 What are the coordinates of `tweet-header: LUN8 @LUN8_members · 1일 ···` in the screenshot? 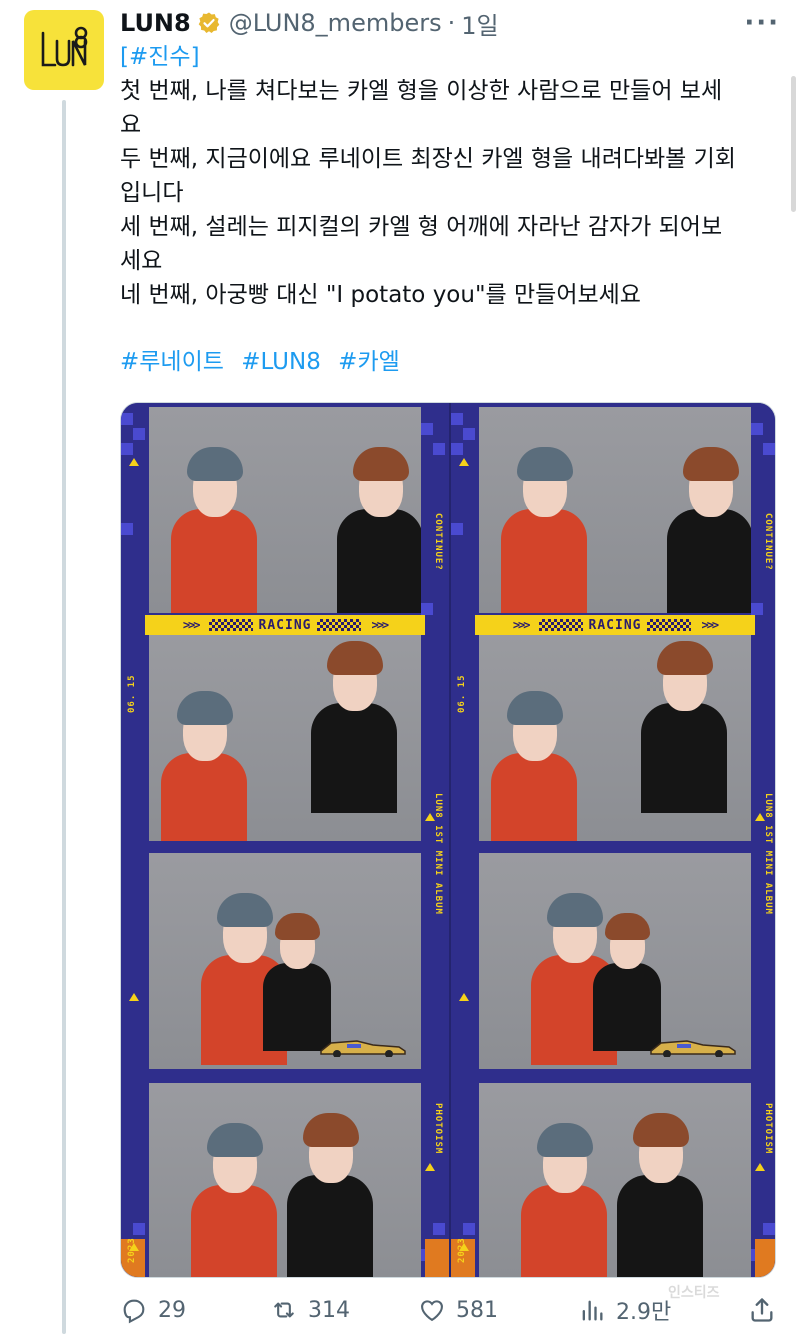 It's located at (450, 23).